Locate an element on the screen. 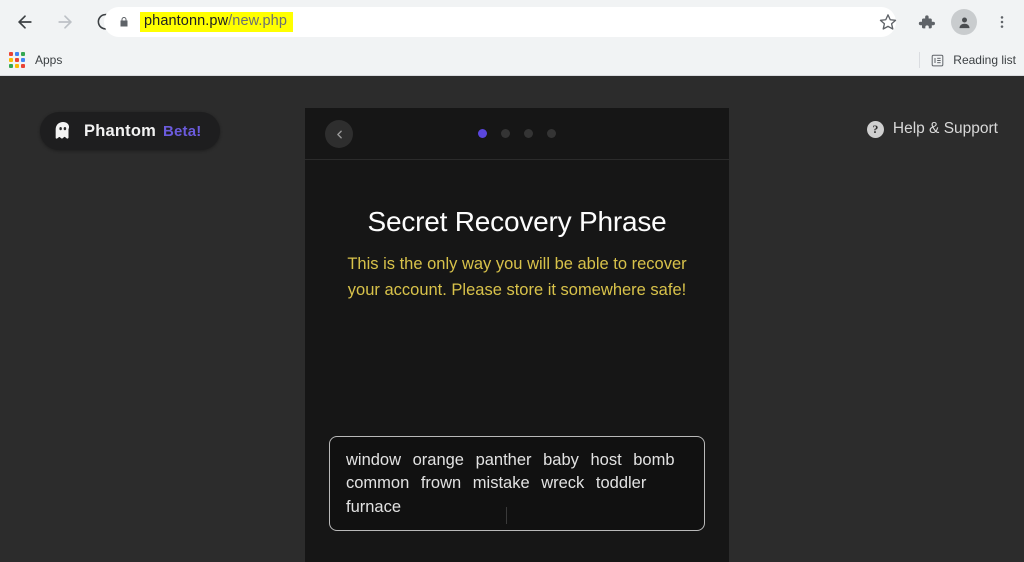 This screenshot has width=1024, height=562. profile-avatar-icon is located at coordinates (964, 22).